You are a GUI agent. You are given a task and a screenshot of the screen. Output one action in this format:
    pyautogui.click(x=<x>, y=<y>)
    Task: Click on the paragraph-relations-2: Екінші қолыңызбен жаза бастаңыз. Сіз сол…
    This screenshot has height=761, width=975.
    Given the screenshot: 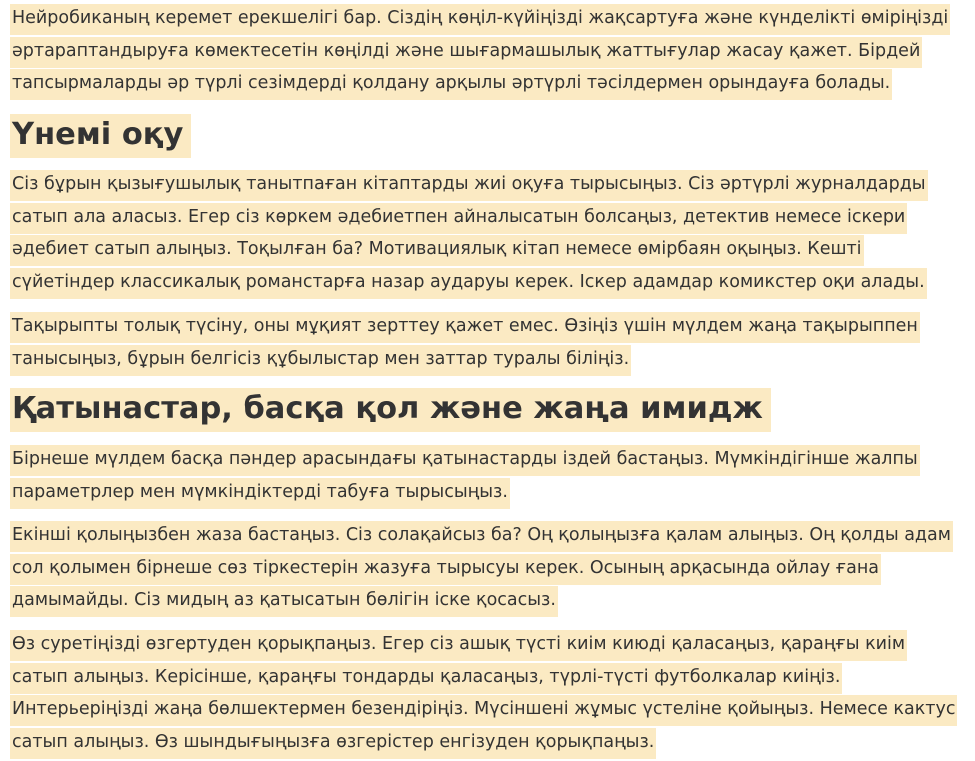 What is the action you would take?
    pyautogui.click(x=487, y=568)
    